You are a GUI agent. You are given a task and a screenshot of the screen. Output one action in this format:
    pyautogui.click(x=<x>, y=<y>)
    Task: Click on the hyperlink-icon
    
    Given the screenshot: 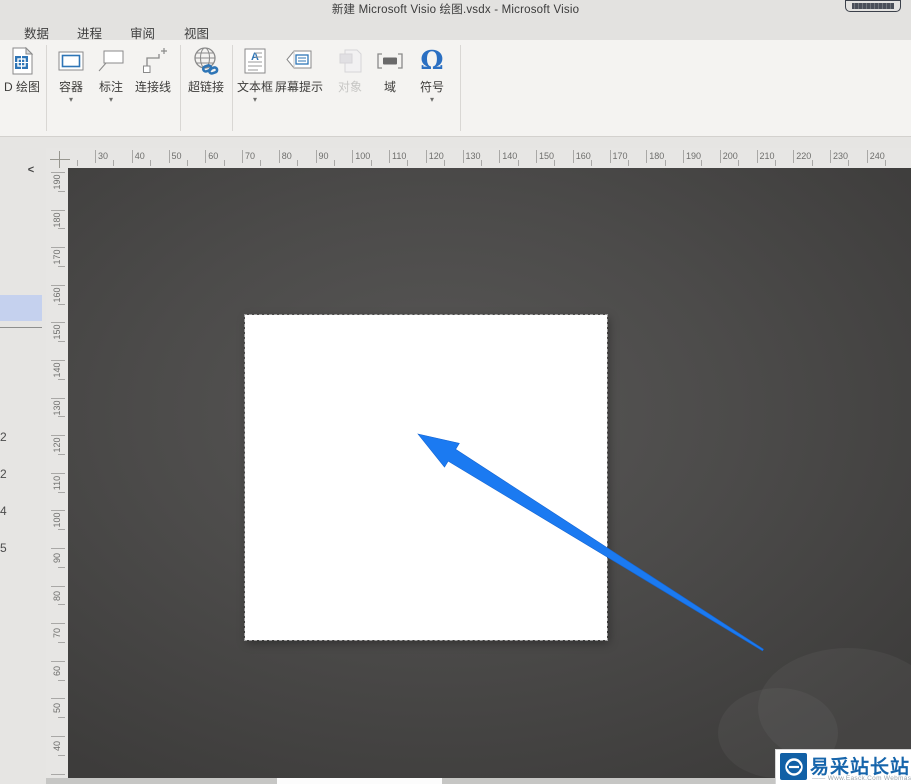 What is the action you would take?
    pyautogui.click(x=206, y=61)
    